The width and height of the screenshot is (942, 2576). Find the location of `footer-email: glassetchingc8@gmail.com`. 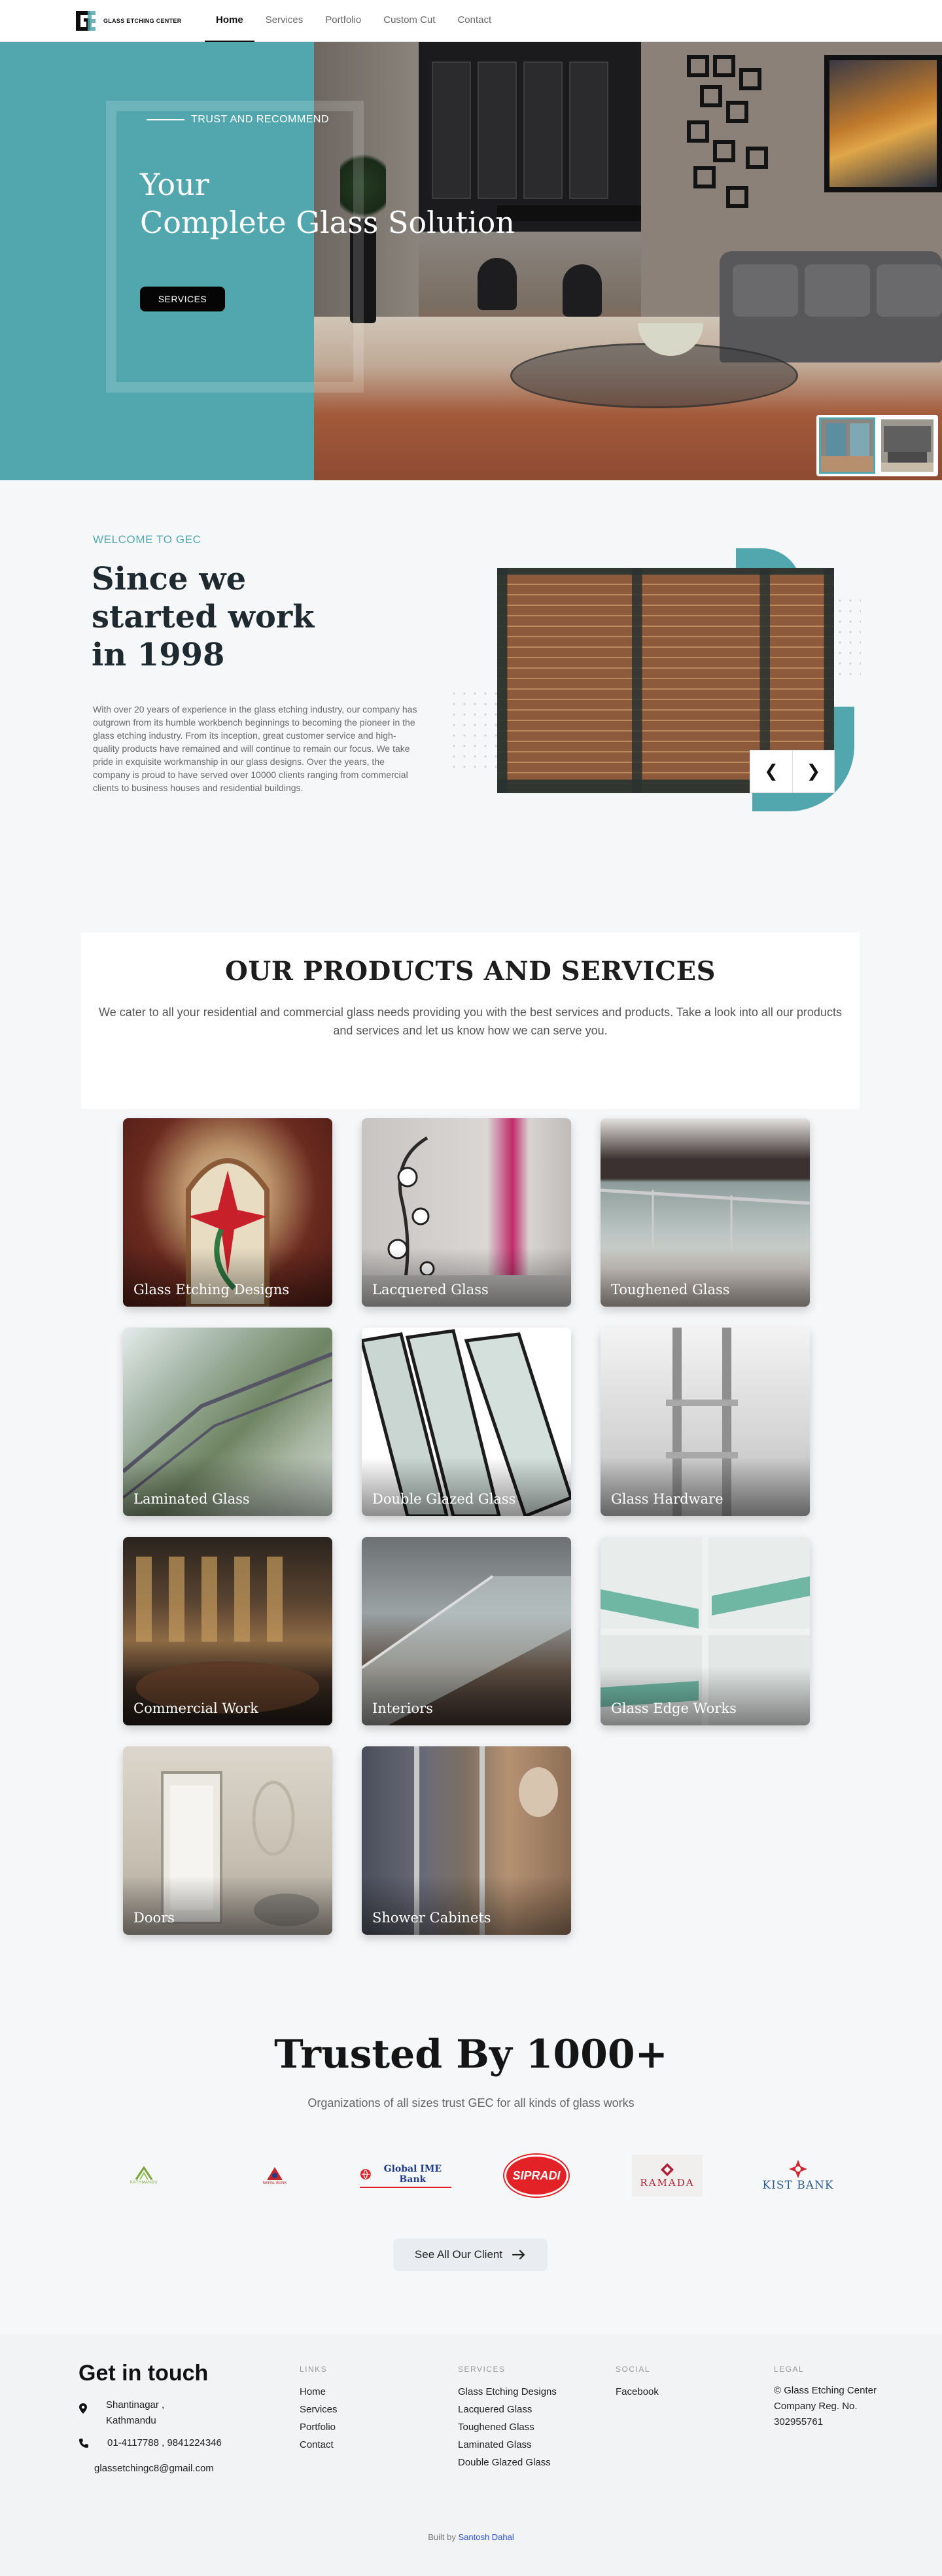

footer-email: glassetchingc8@gmail.com is located at coordinates (154, 2469).